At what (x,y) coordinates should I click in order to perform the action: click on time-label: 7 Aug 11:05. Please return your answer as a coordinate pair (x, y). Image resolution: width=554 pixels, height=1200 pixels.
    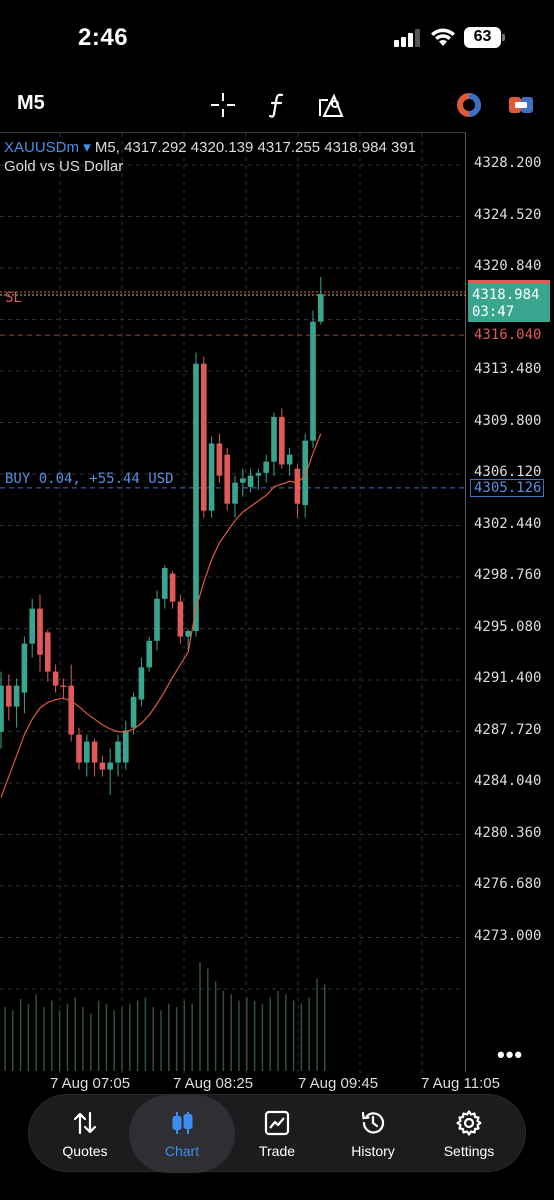
    Looking at the image, I should click on (460, 1083).